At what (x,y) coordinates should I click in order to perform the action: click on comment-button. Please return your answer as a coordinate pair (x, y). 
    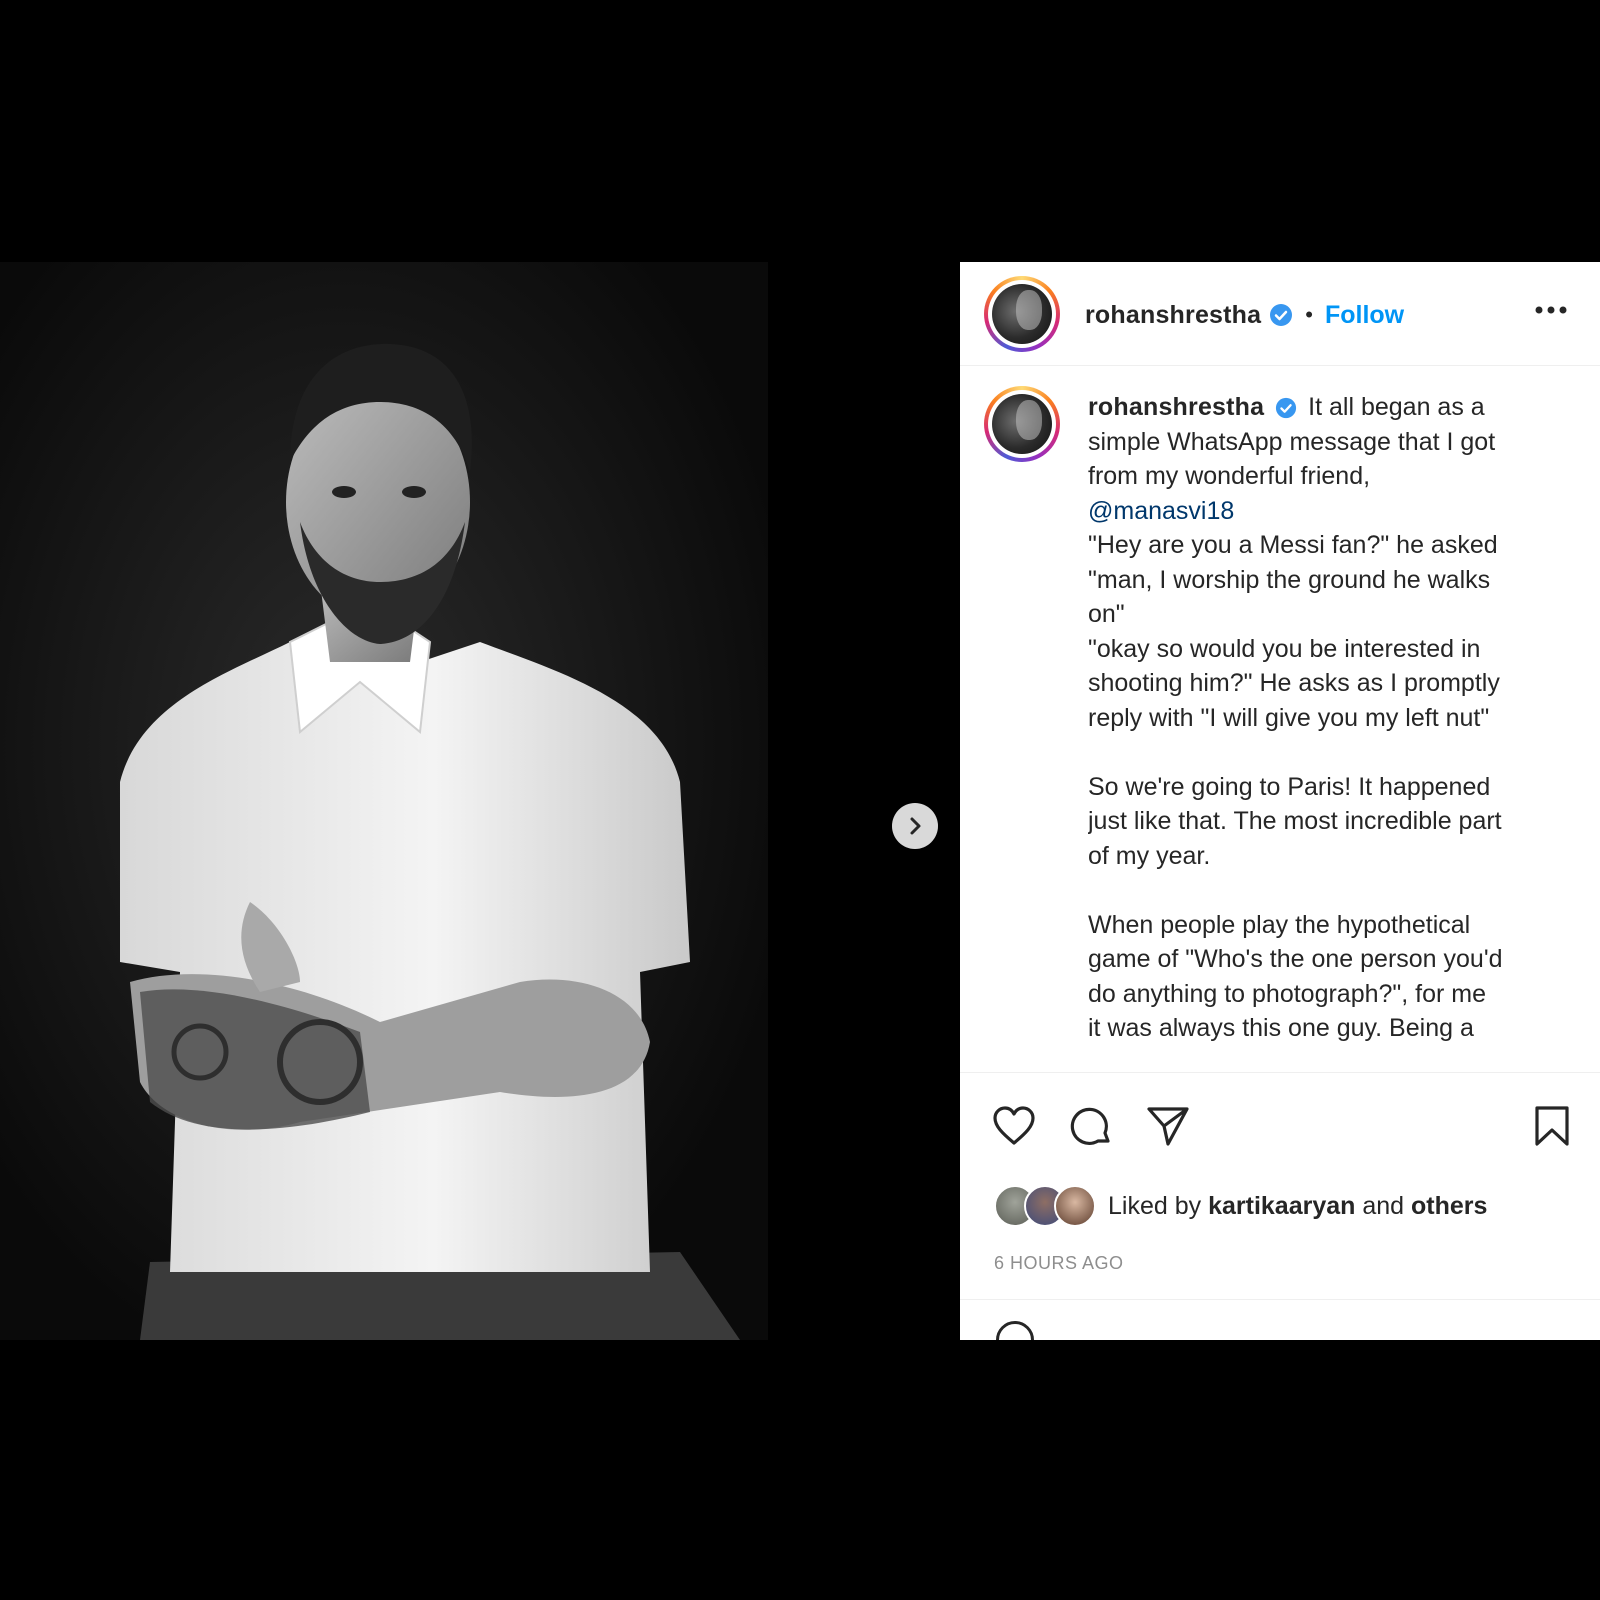
    Looking at the image, I should click on (1092, 1129).